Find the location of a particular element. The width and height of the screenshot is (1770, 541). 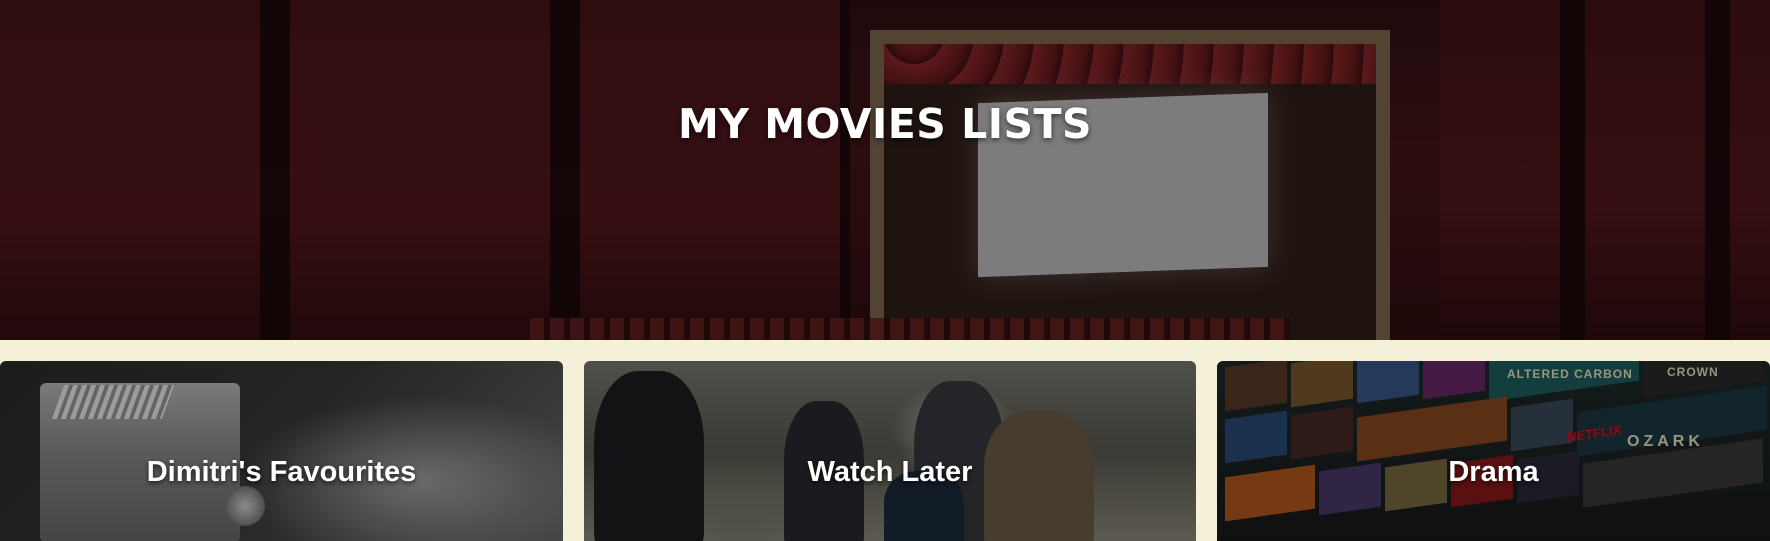

list-card-watch-later: Watch Later is located at coordinates (890, 451).